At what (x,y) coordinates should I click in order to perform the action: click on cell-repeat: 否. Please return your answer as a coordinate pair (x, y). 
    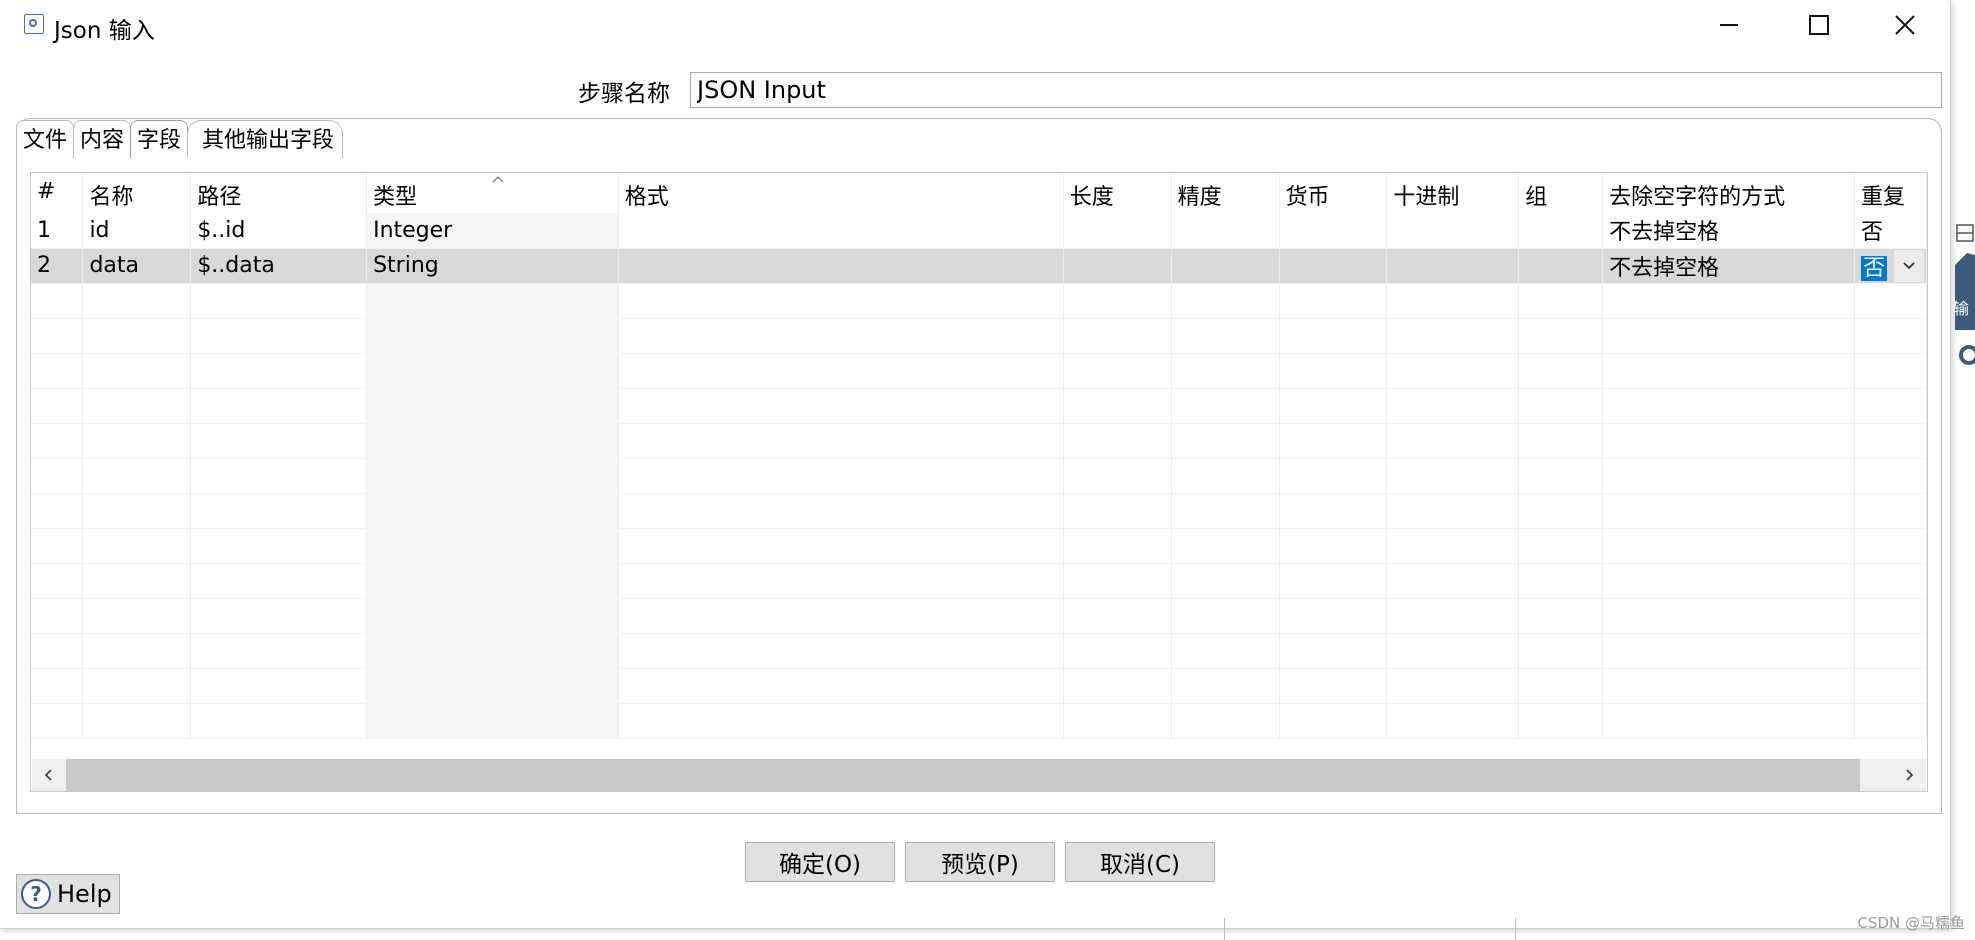
    Looking at the image, I should click on (1890, 231).